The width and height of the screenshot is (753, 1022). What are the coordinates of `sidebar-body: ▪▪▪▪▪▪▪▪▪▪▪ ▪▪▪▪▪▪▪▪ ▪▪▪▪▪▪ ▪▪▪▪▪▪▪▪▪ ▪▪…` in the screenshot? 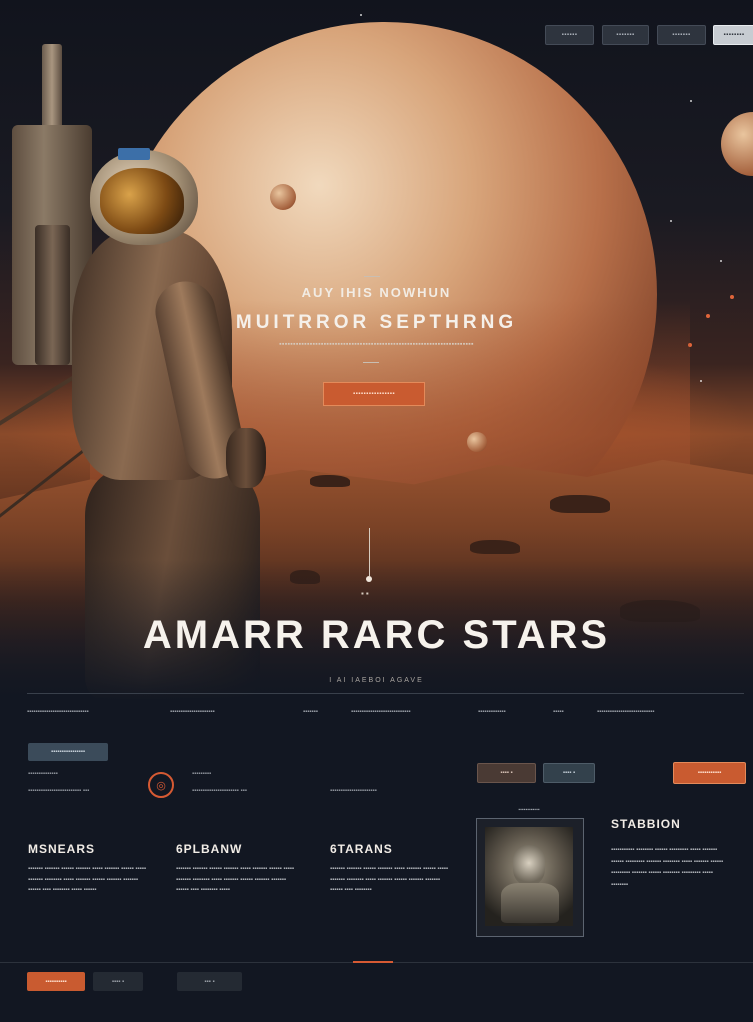 It's located at (667, 867).